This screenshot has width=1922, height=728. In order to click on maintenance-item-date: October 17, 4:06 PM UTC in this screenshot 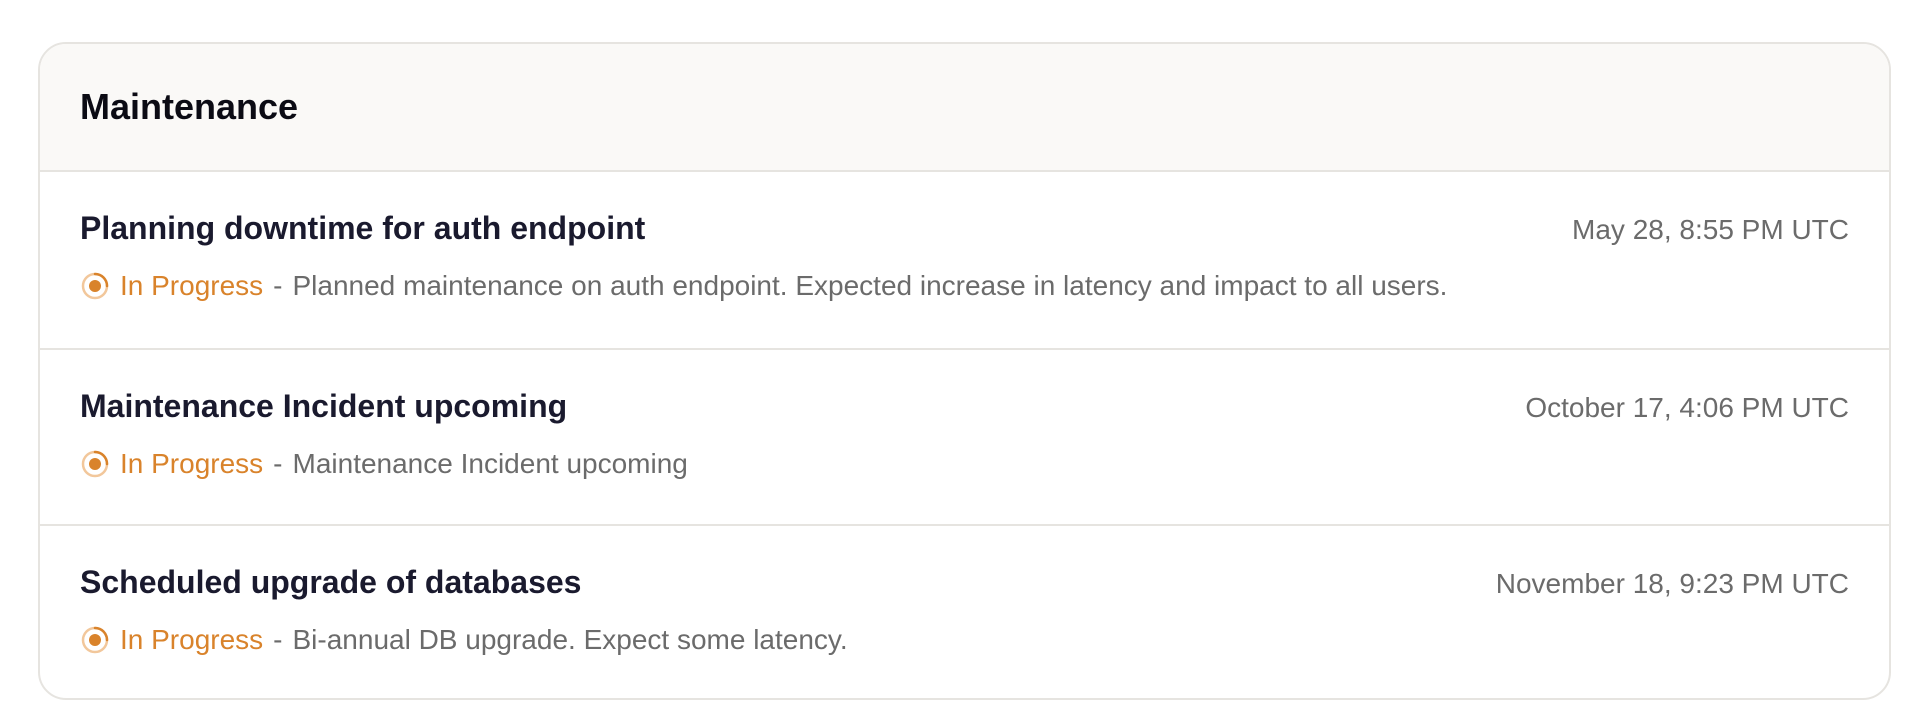, I will do `click(1687, 407)`.